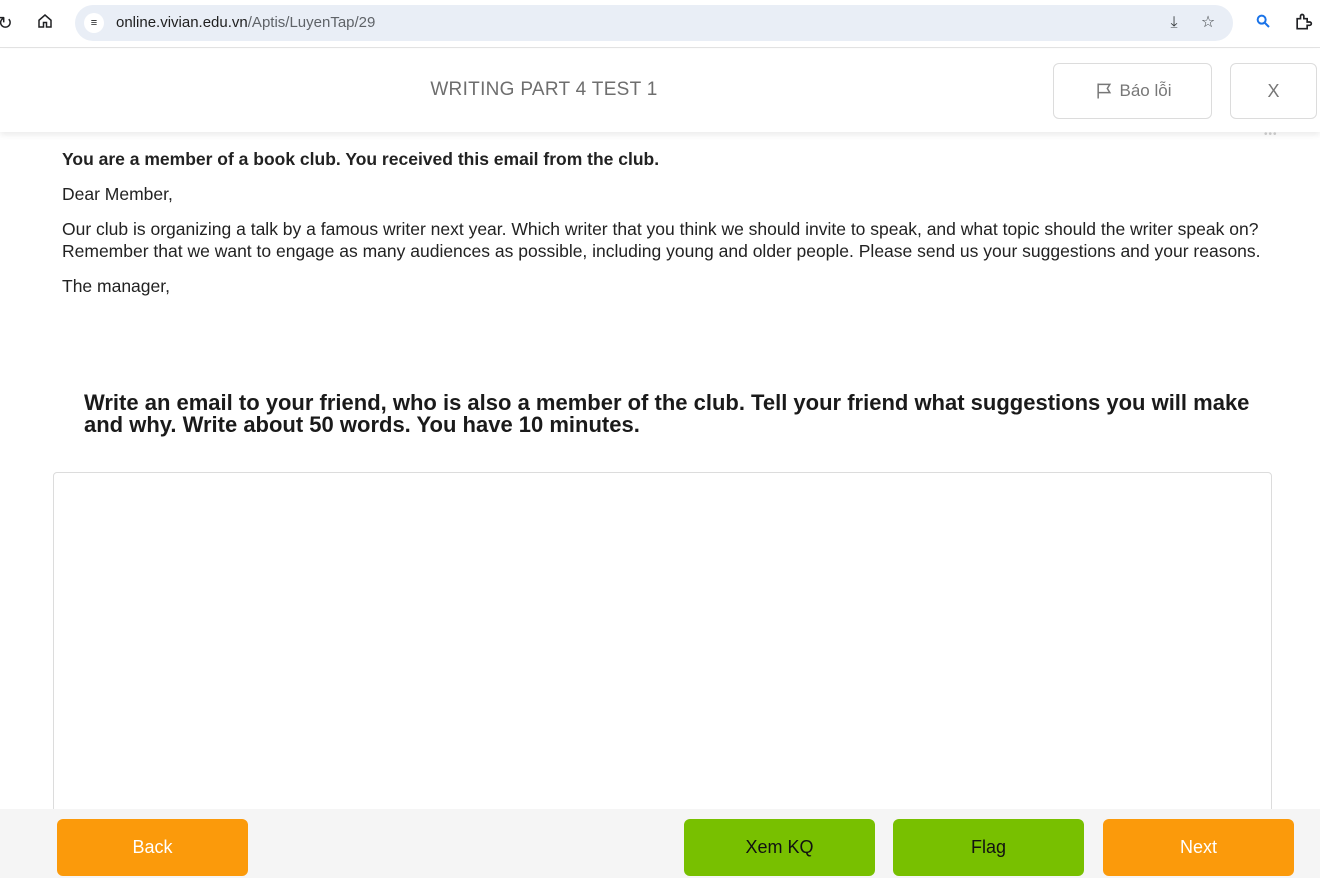  I want to click on exam-header: WRITING PART 4 TEST 1 Báo lỗi X •••, so click(660, 94).